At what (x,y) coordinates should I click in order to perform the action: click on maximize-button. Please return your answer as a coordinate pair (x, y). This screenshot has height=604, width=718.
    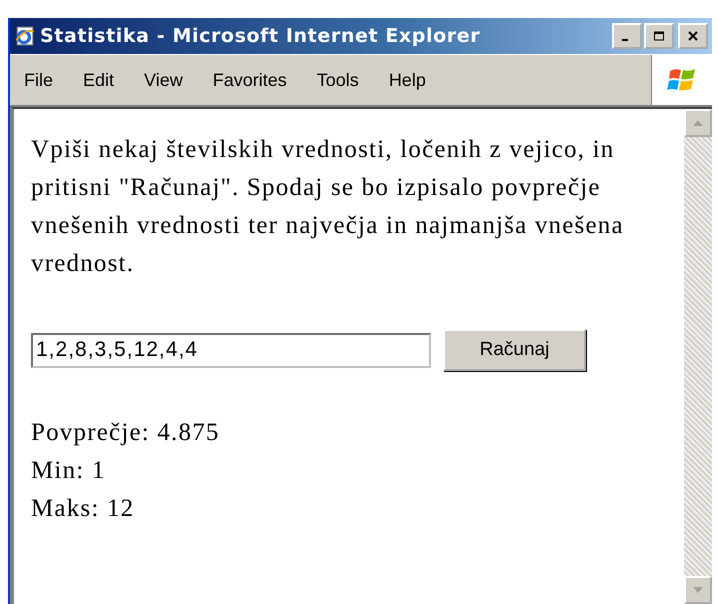
    Looking at the image, I should click on (659, 36).